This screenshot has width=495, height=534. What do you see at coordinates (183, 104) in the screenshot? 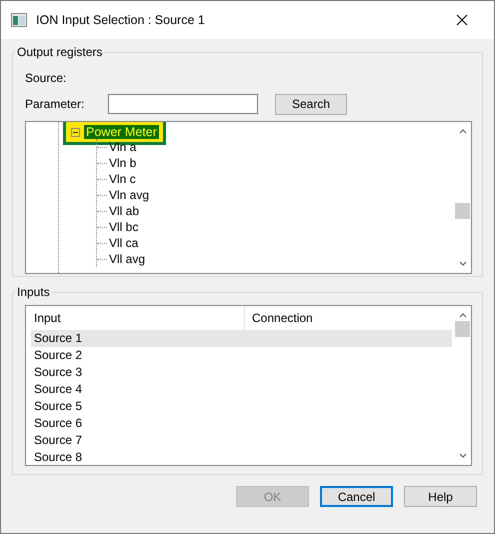
I see `parameter-field` at bounding box center [183, 104].